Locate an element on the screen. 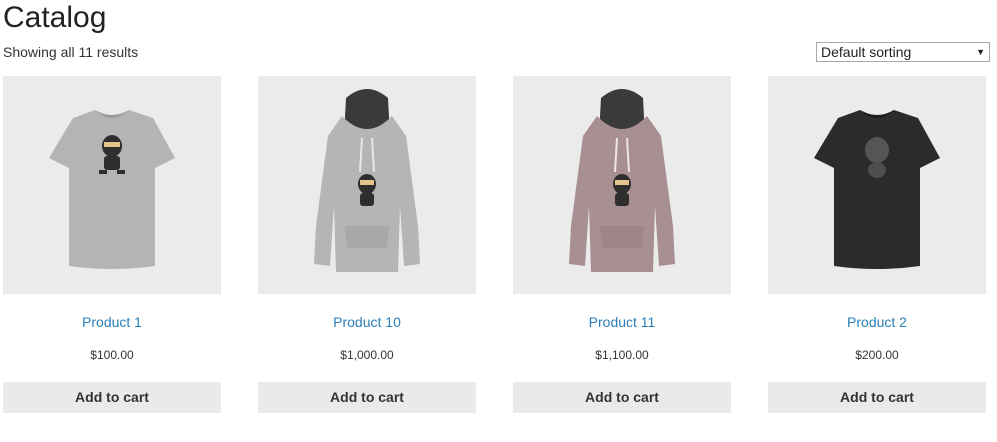 The width and height of the screenshot is (997, 442). product-price: $200.00 is located at coordinates (877, 355).